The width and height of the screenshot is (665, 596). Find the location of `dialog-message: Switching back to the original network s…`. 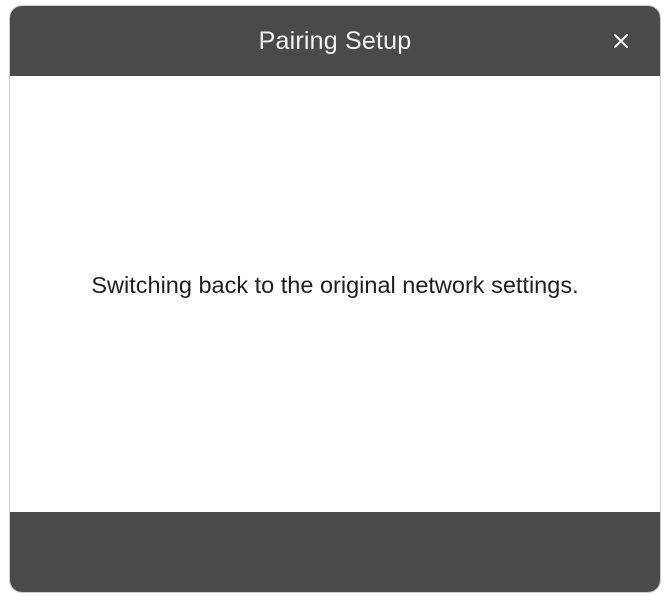

dialog-message: Switching back to the original network s… is located at coordinates (335, 284).